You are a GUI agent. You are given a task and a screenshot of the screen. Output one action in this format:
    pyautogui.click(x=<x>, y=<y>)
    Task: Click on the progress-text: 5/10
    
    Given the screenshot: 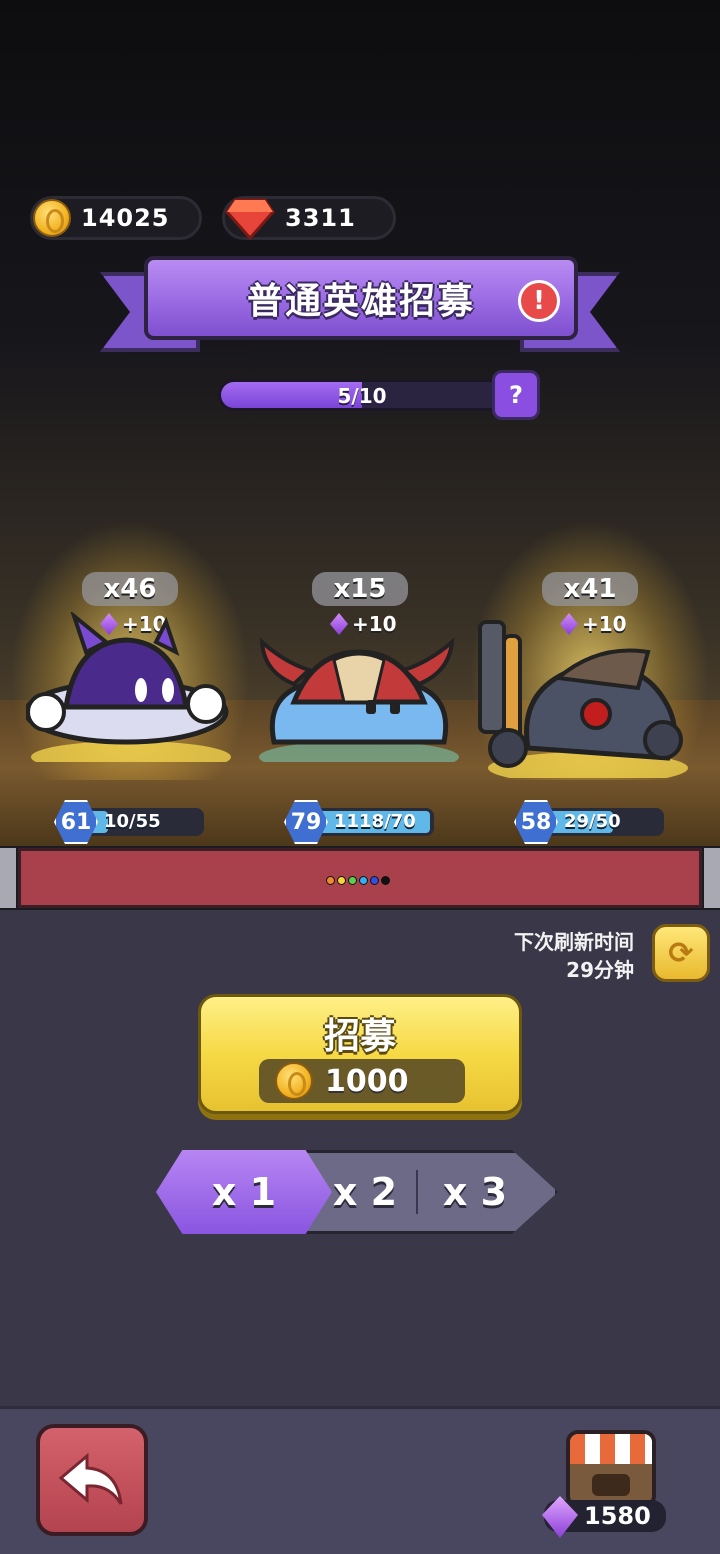 What is the action you would take?
    pyautogui.click(x=362, y=396)
    